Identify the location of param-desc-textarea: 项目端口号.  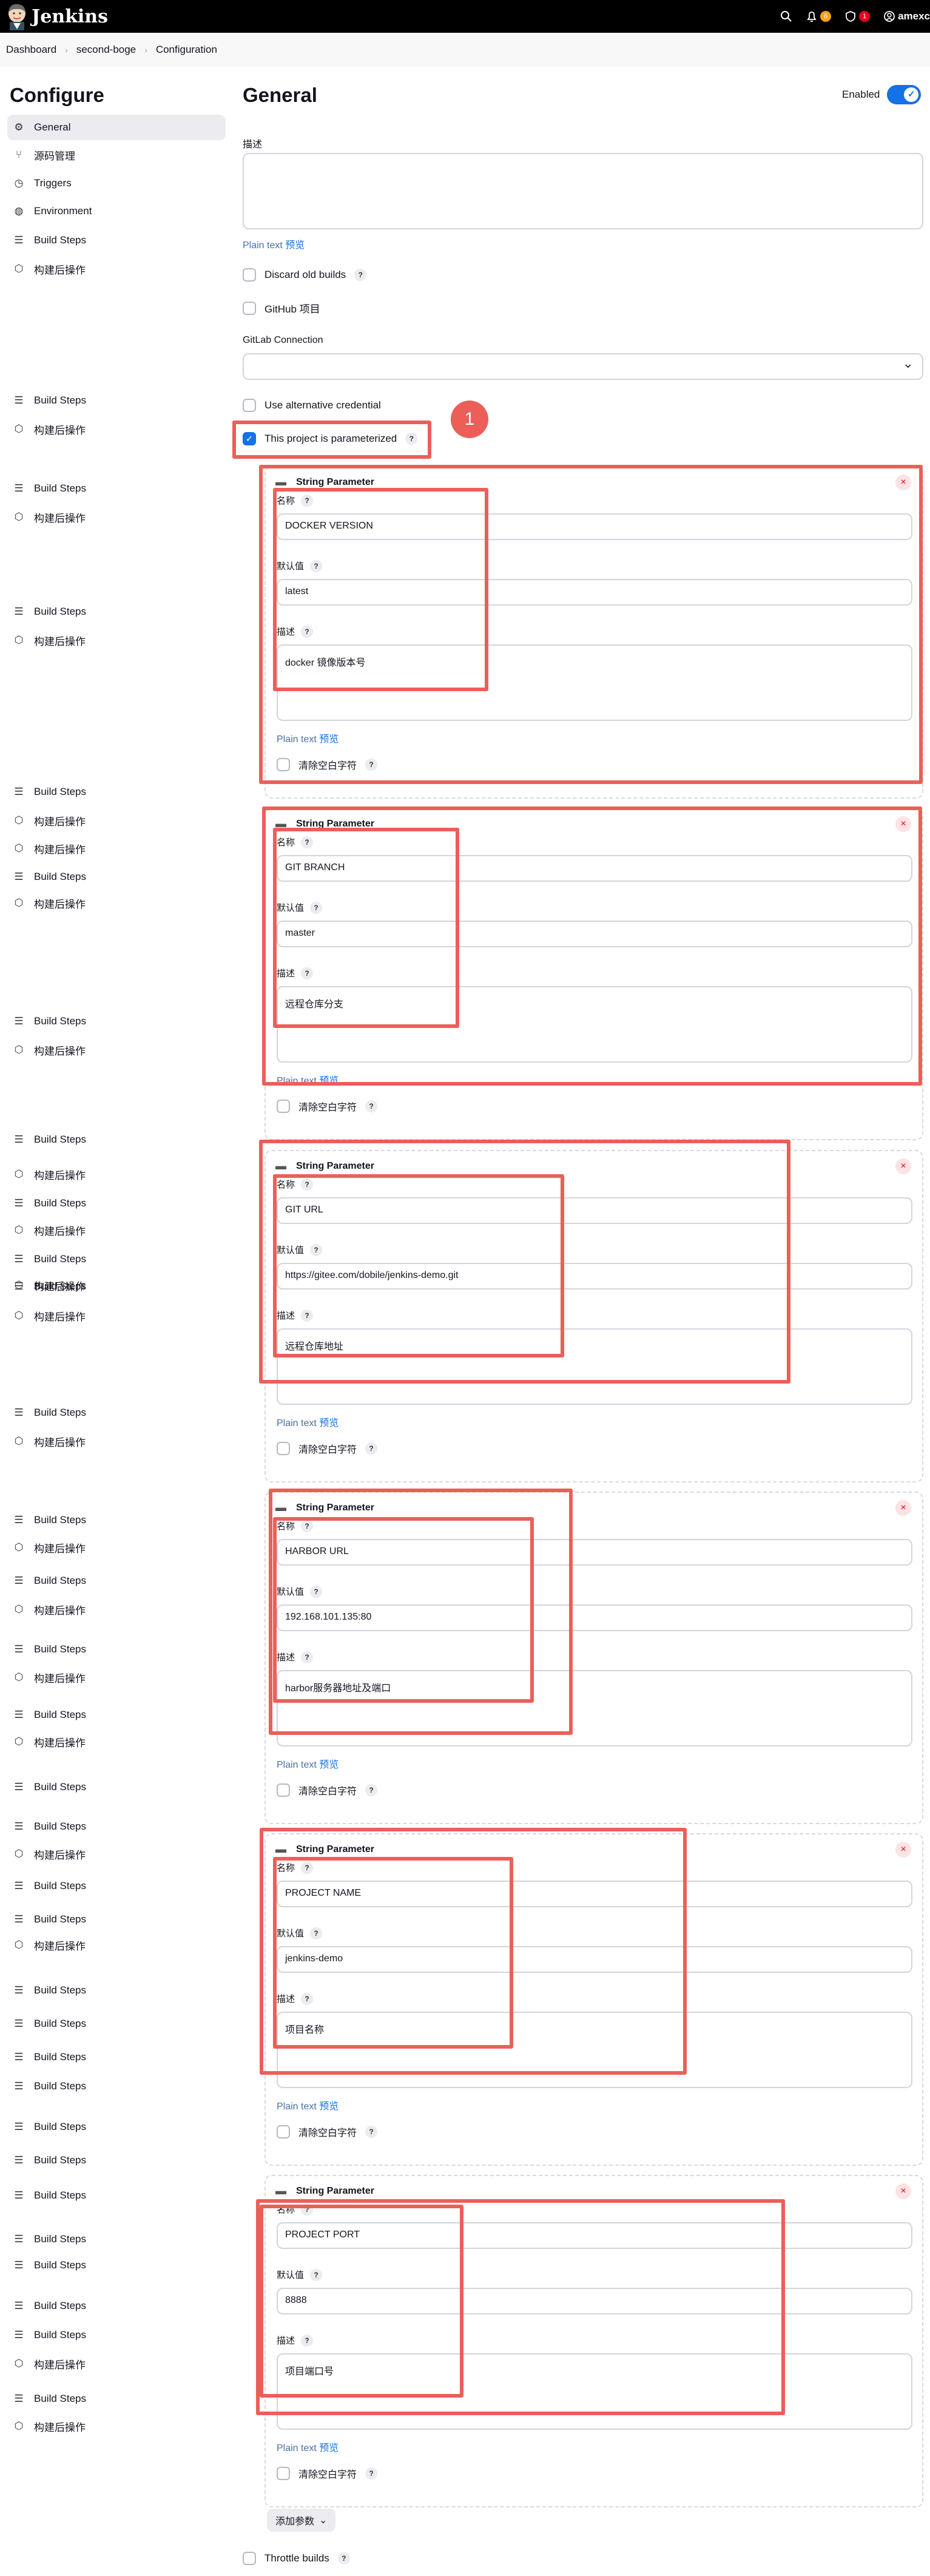
(594, 2391).